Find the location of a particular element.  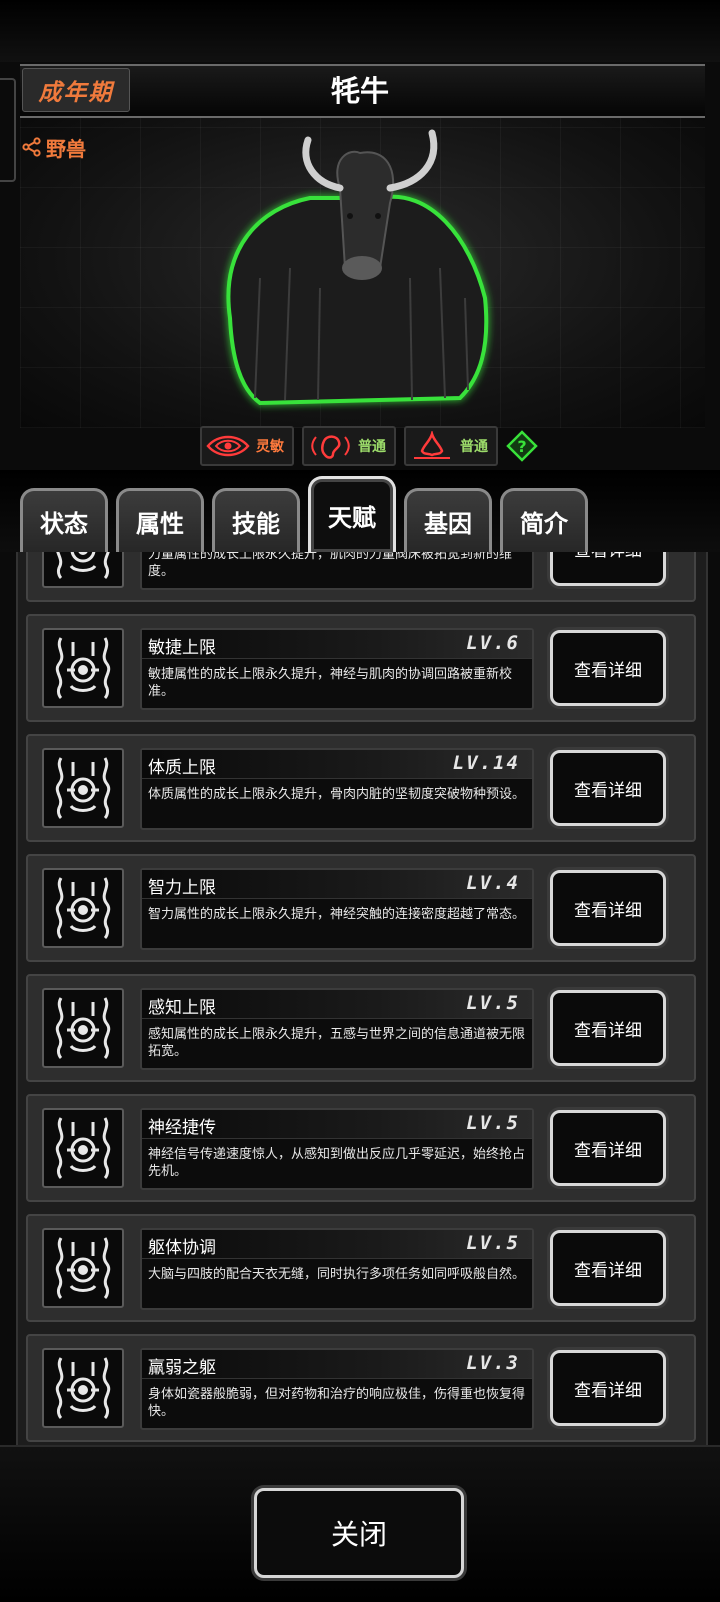

talent-info: 体质上限 LV.14 体质属性的成长上限永久提升，骨肉内脏的坚韧度突破物种预设。 is located at coordinates (337, 789).